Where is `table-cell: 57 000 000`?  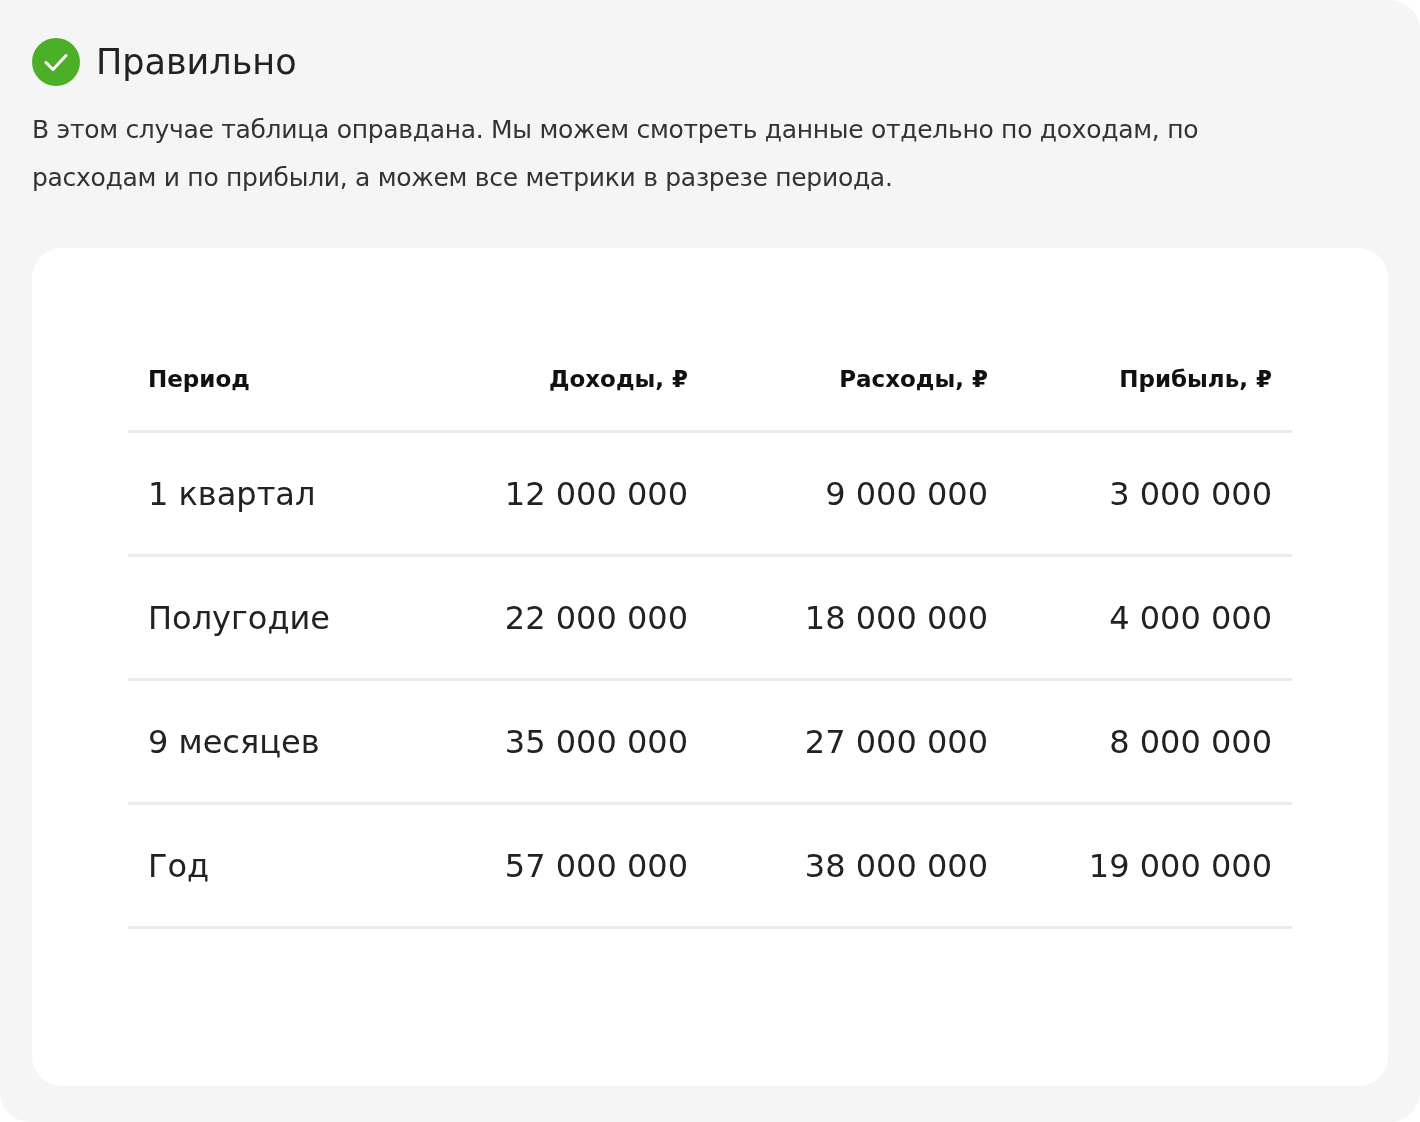 table-cell: 57 000 000 is located at coordinates (558, 865).